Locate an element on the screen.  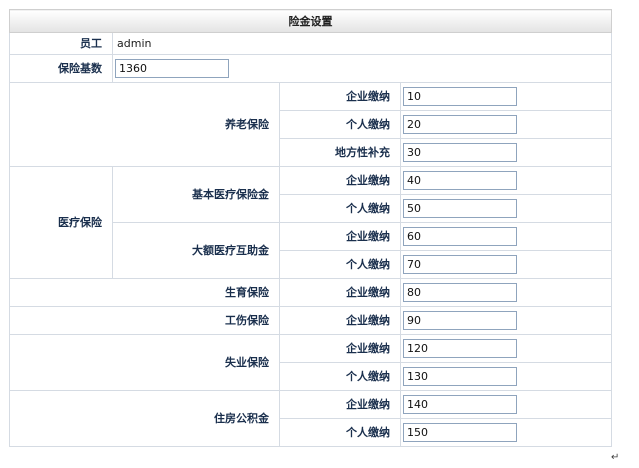
unemployment-company-row: 失业保险 企业缴纳 is located at coordinates (310, 362).